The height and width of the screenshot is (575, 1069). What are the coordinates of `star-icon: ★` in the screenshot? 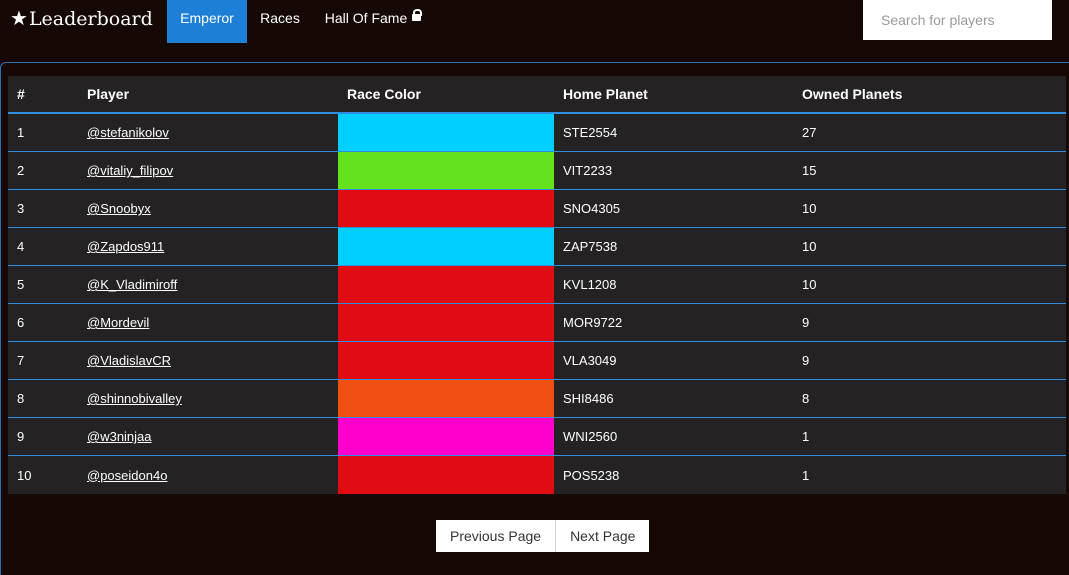 It's located at (19, 18).